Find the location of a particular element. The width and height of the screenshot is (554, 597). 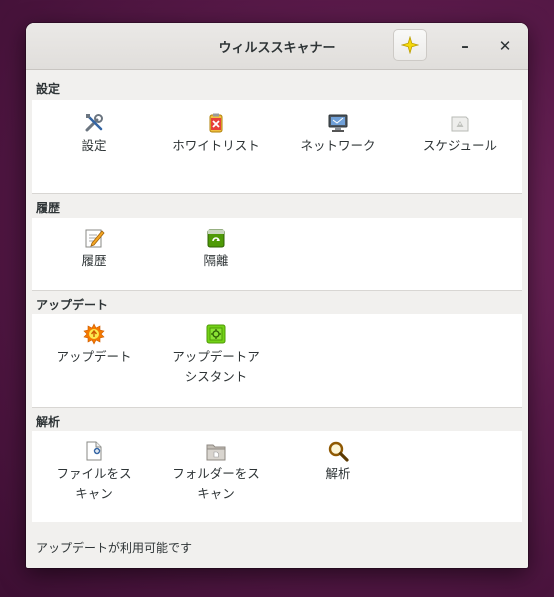

update-assistant-item: アップデートア シスタント is located at coordinates (216, 355).